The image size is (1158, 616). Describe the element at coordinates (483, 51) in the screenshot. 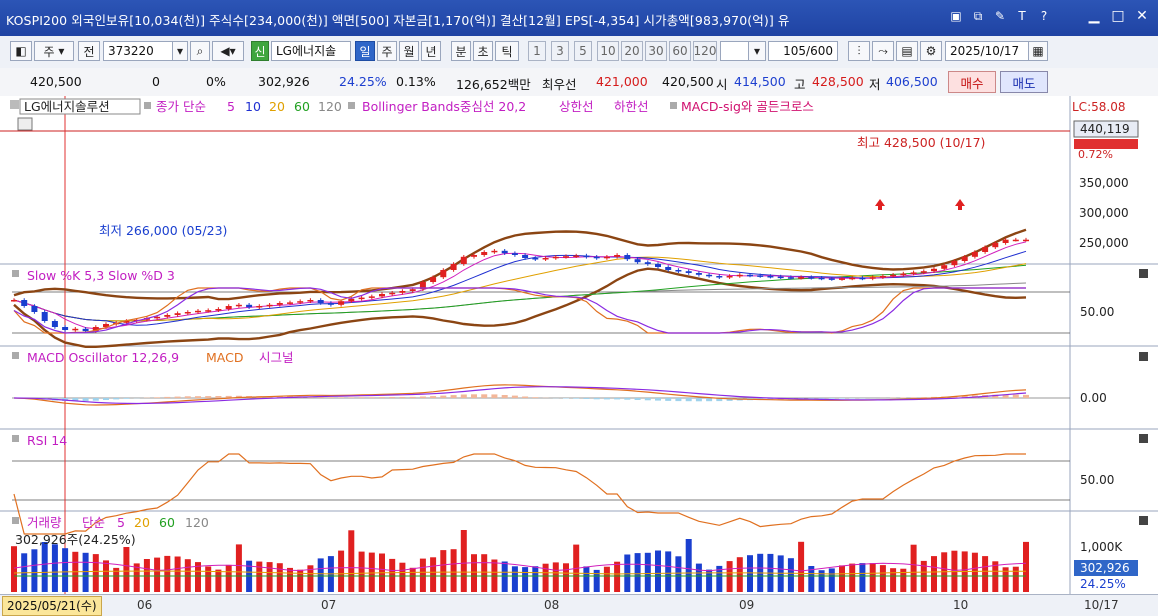

I see `period-second: 초` at that location.